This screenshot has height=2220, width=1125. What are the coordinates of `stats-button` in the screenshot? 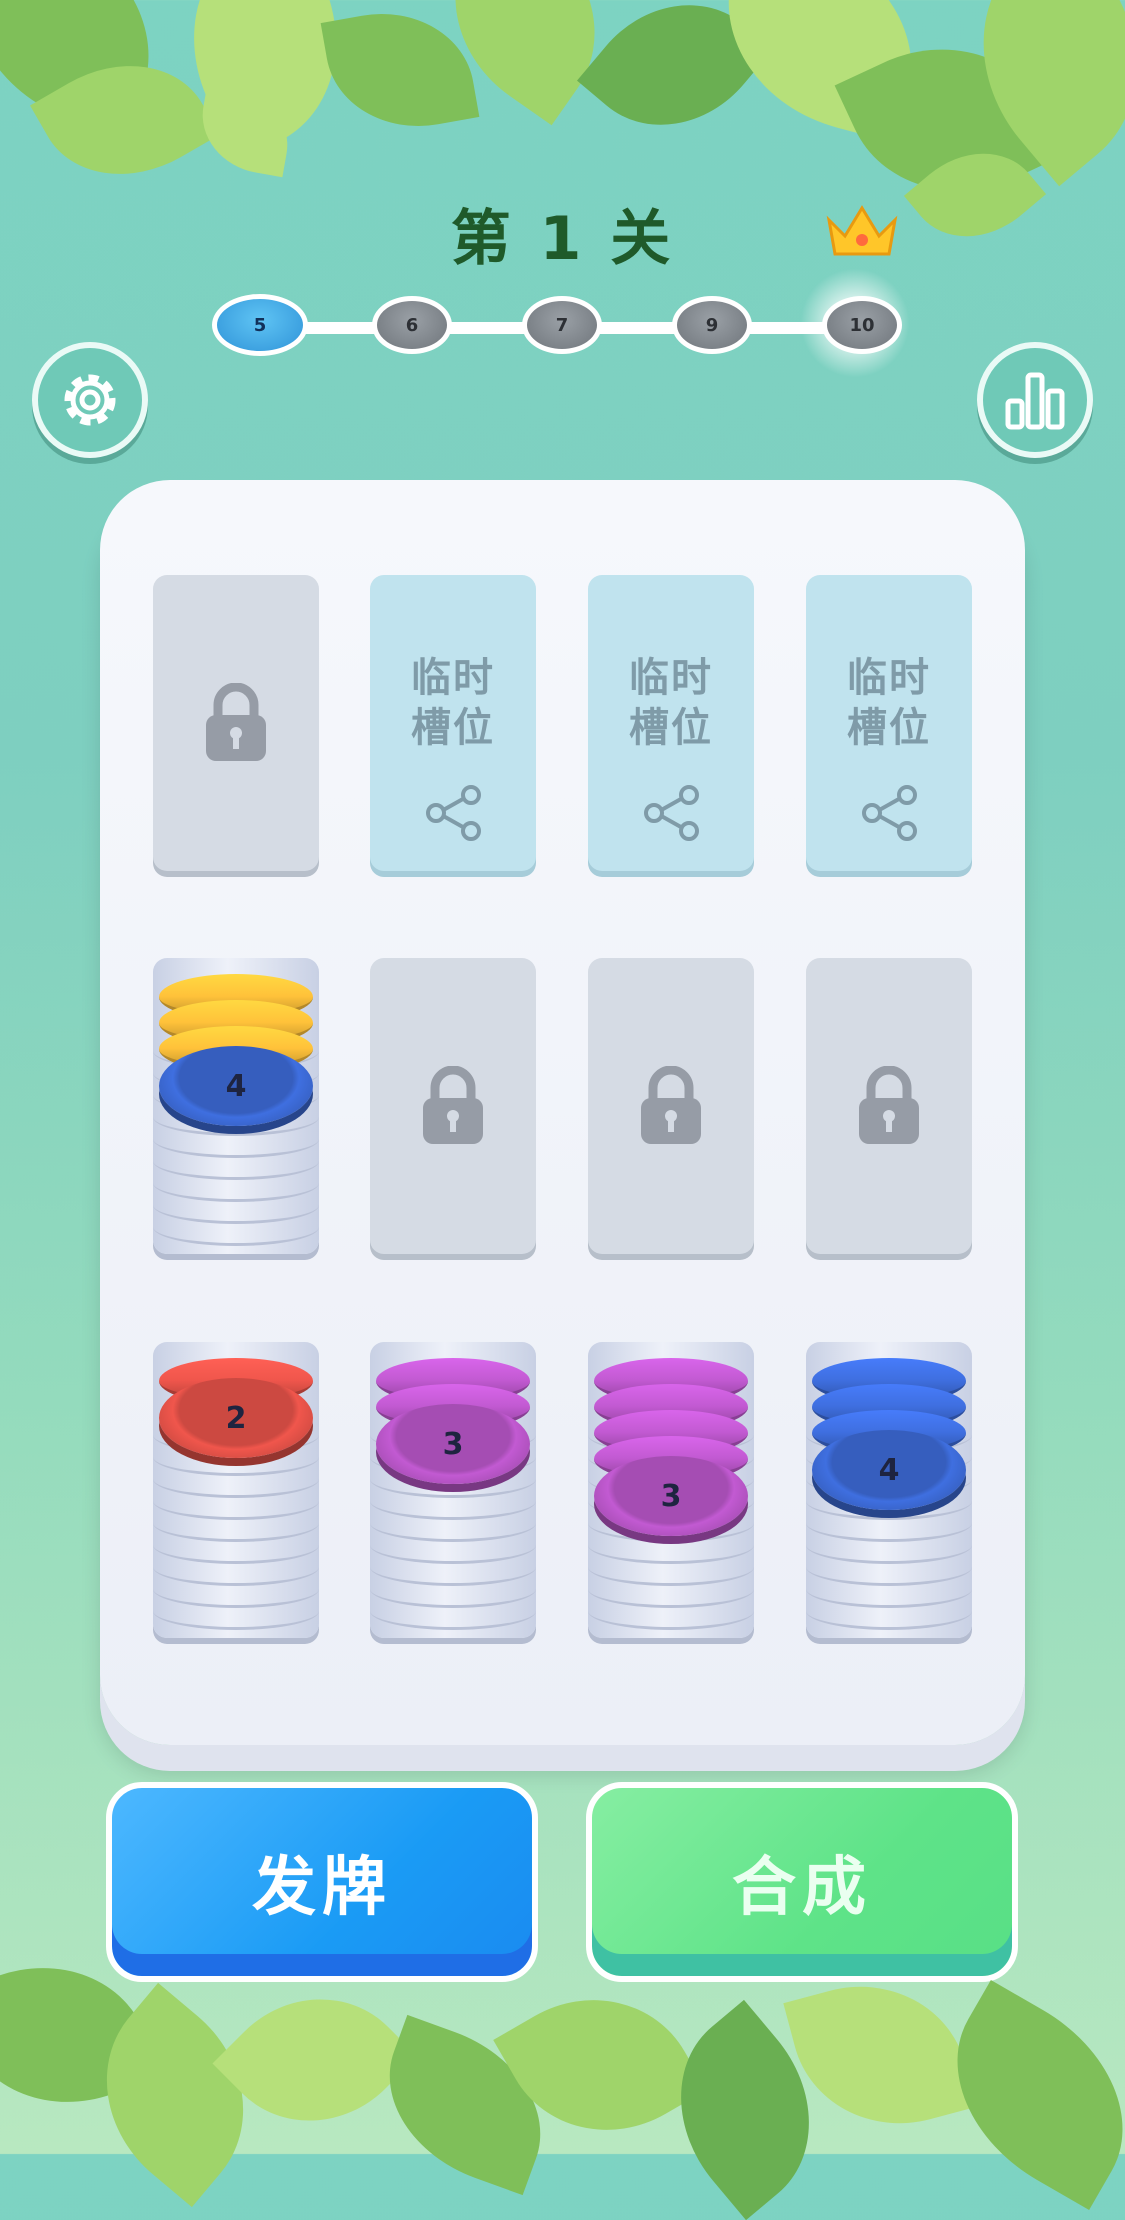 It's located at (1035, 400).